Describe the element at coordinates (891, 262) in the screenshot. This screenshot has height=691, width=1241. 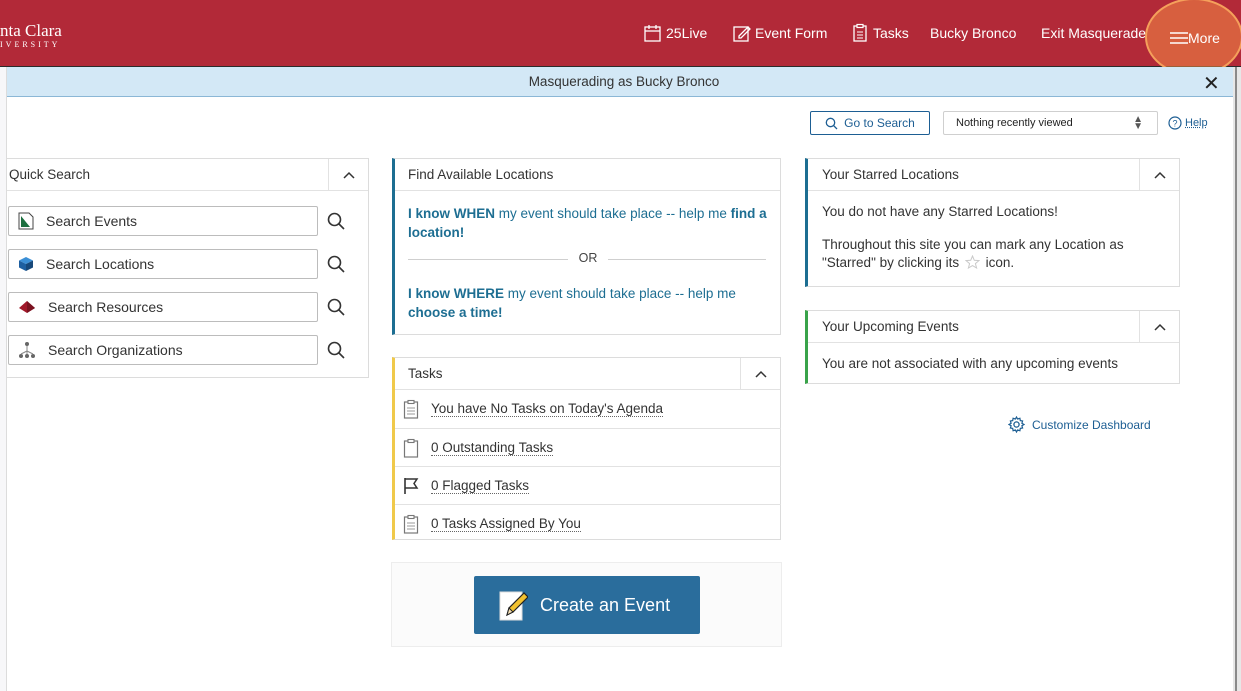
I see `starred-help-line-2a: "Starred" by clicking its` at that location.